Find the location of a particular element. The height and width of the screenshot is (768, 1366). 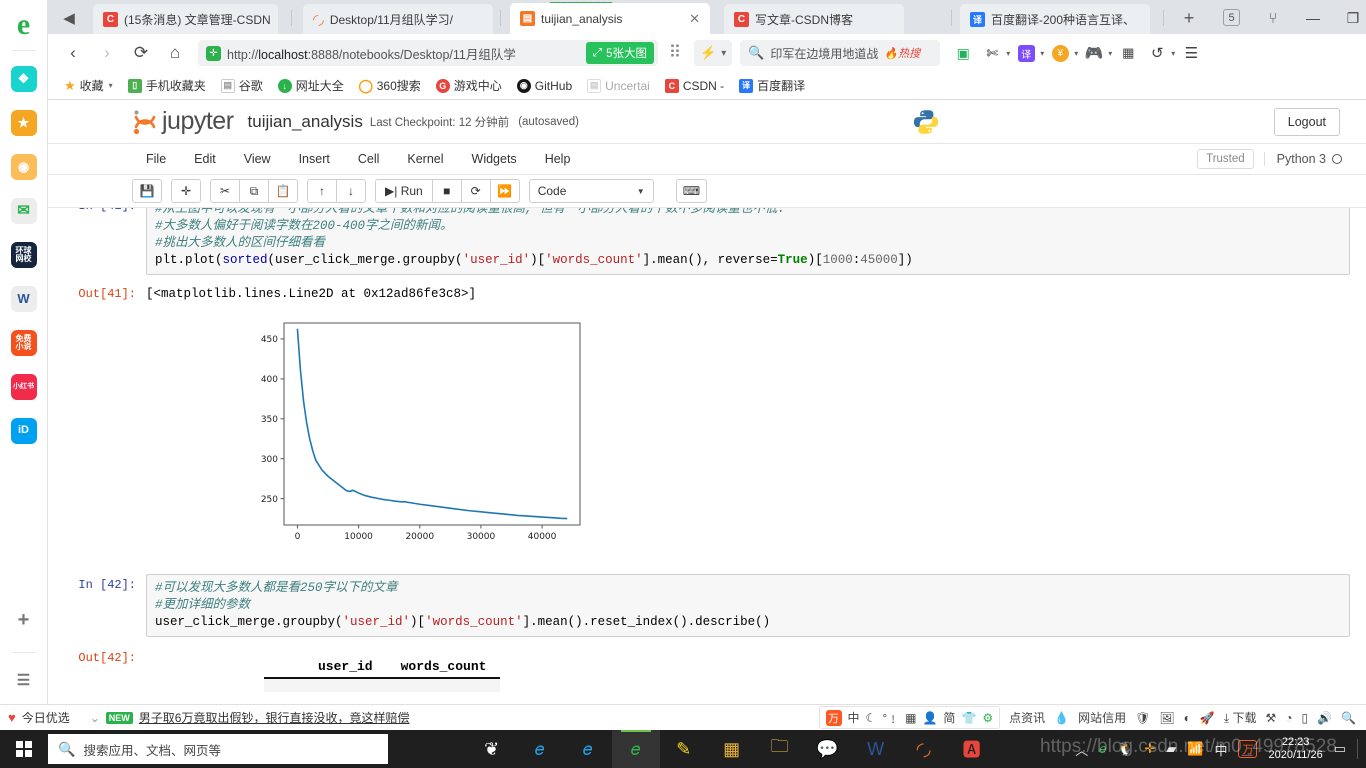

move-cell-up-button: ↑ is located at coordinates (322, 191).